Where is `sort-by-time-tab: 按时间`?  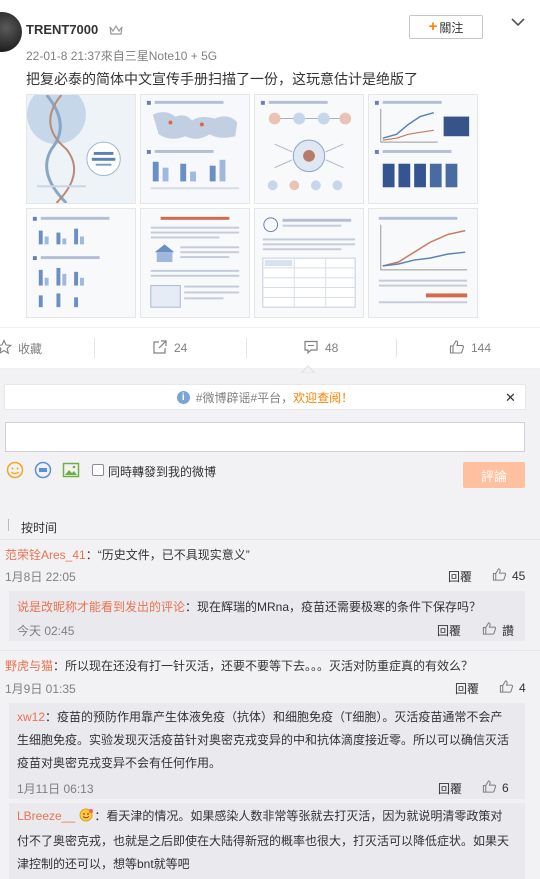 sort-by-time-tab: 按时间 is located at coordinates (39, 527).